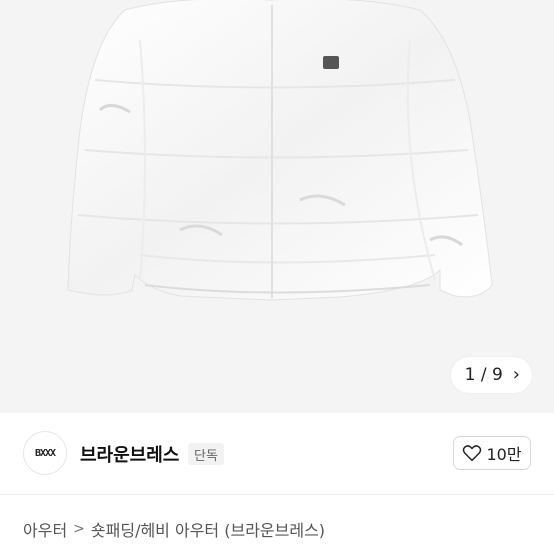 This screenshot has height=554, width=554. What do you see at coordinates (129, 454) in the screenshot?
I see `seller-name: 브라운브레스` at bounding box center [129, 454].